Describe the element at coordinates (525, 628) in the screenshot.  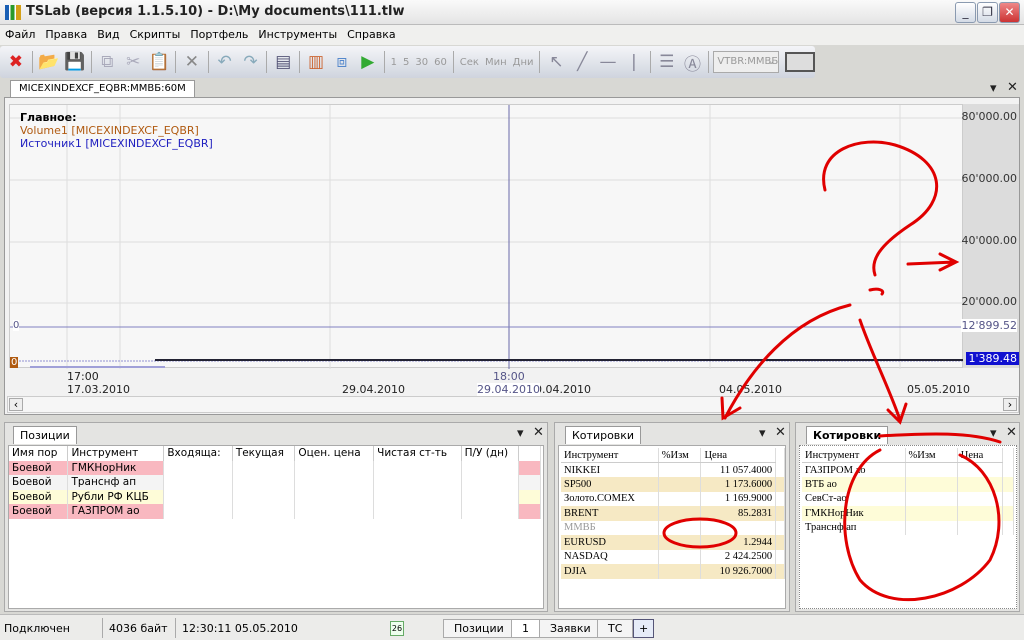
I see `tab-1-bottom: 1` at that location.